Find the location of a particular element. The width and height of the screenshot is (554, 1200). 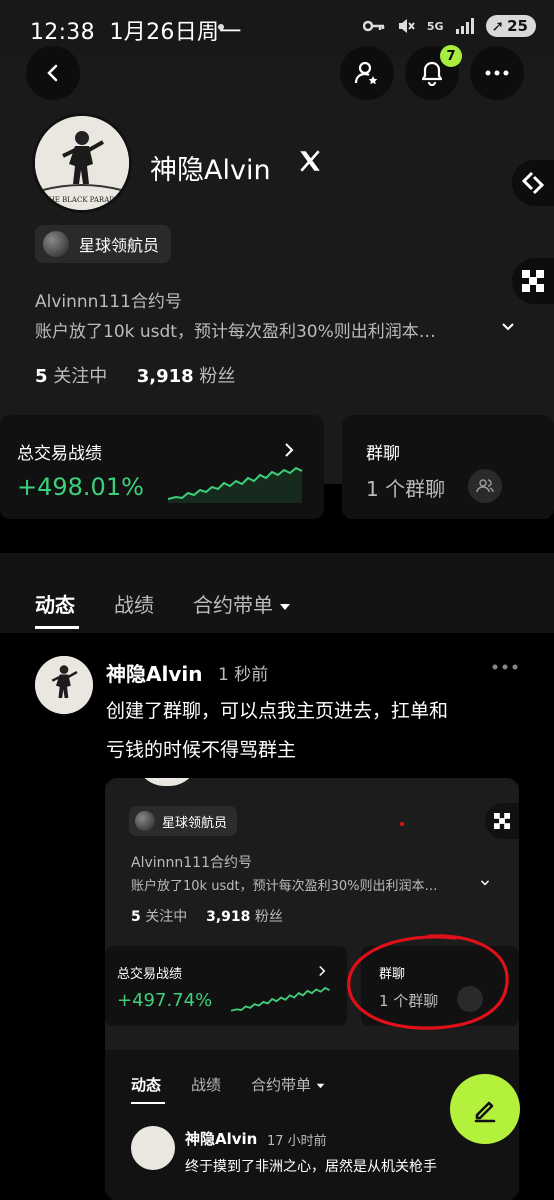

embedded-stats-card: 总交易战绩 +497.74% is located at coordinates (226, 986).